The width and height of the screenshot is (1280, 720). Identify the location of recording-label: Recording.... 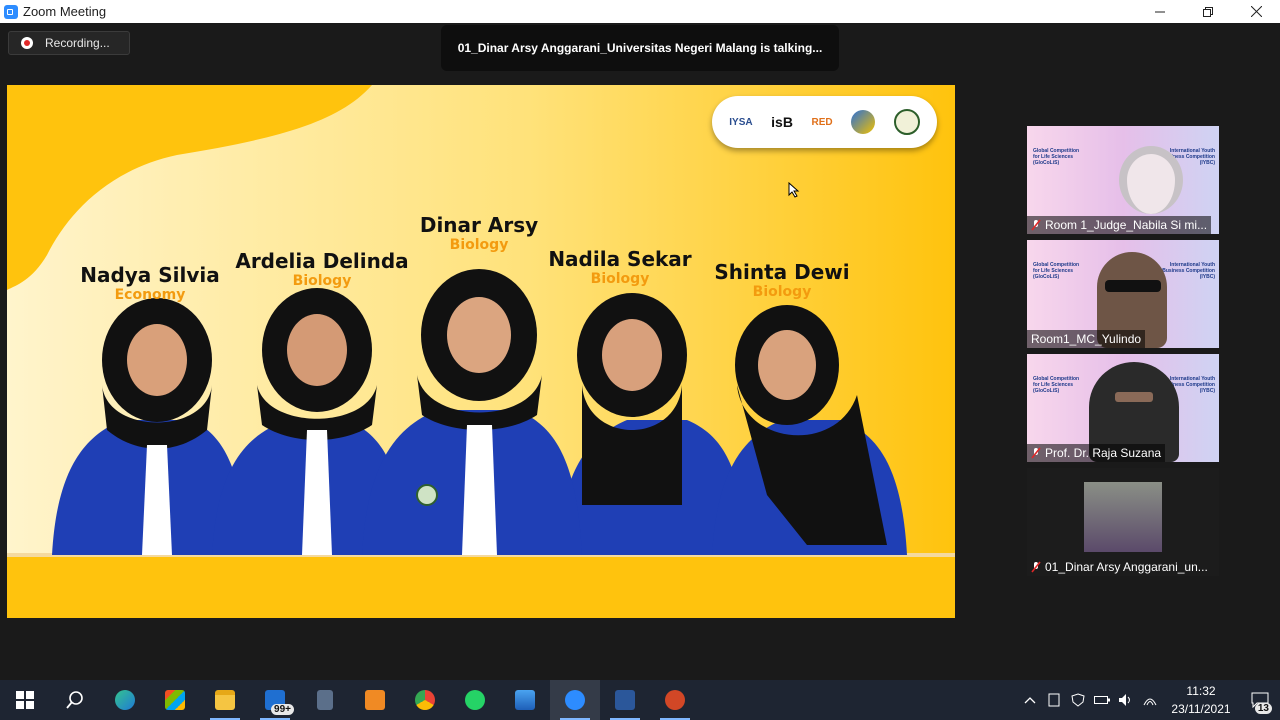
(77, 43).